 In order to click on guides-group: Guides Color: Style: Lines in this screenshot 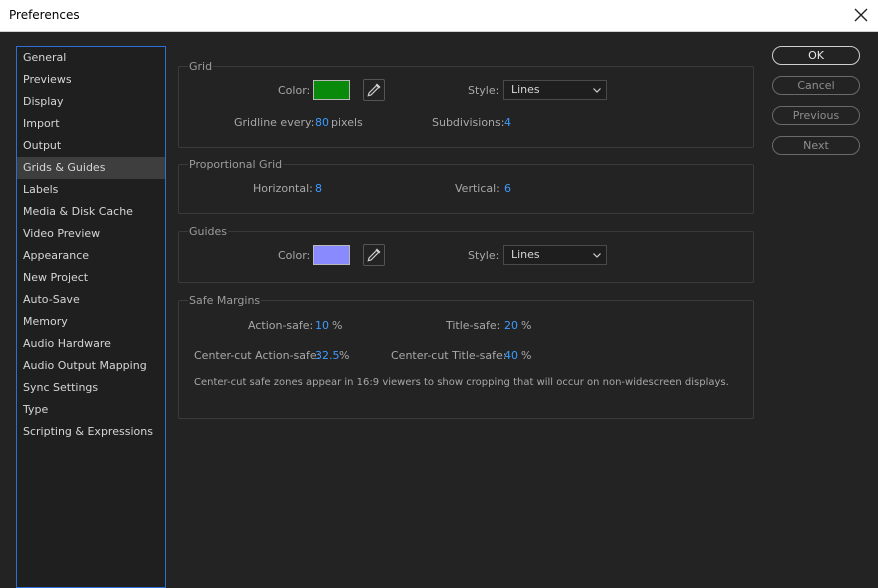, I will do `click(466, 254)`.